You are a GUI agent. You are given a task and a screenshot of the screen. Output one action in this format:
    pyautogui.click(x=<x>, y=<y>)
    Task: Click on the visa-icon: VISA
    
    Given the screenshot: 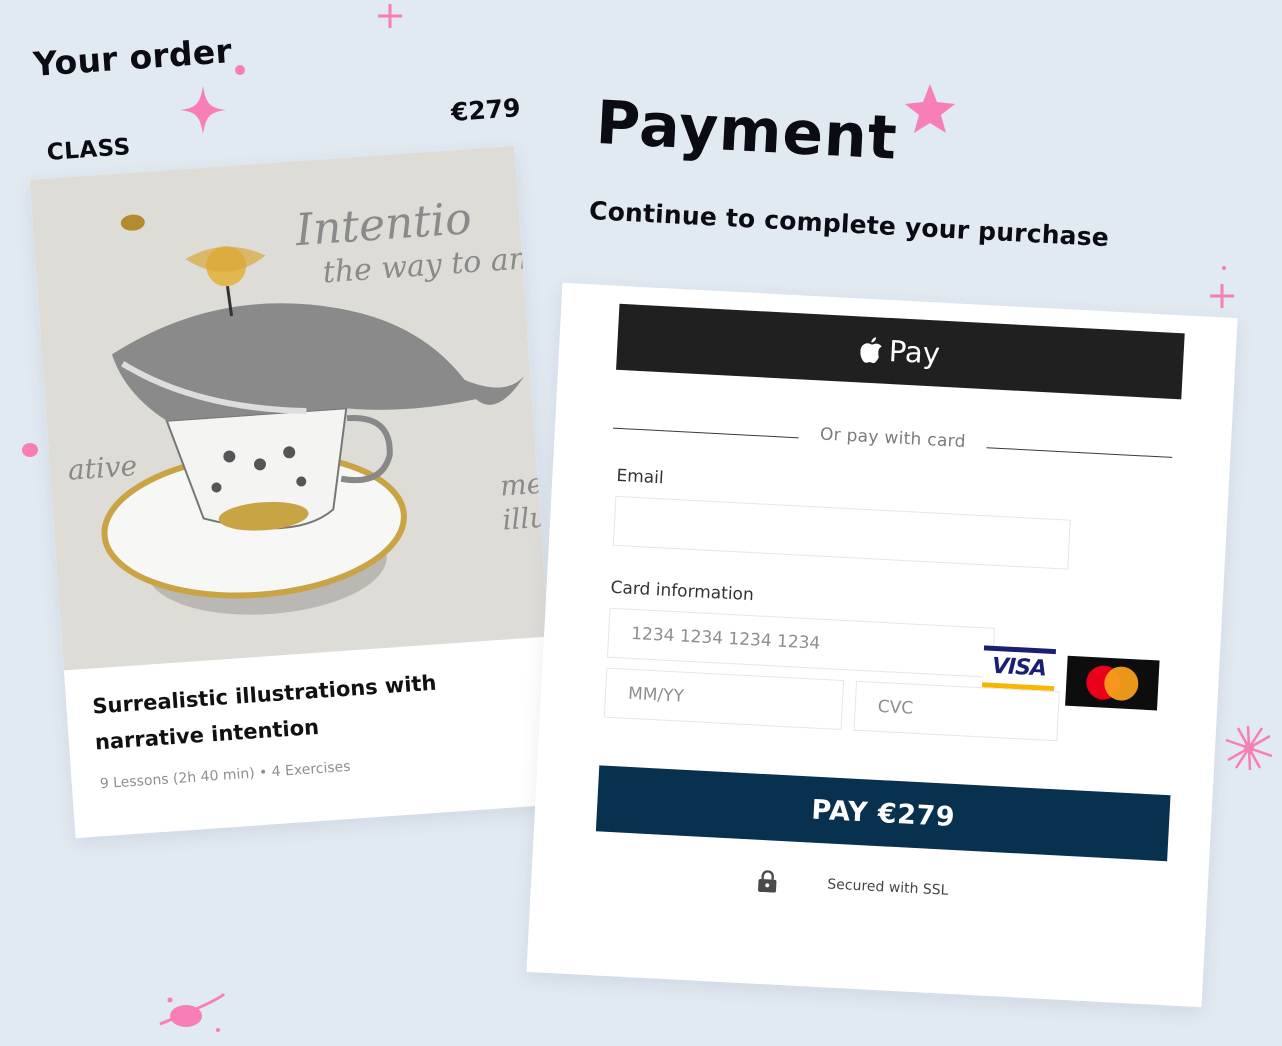 What is the action you would take?
    pyautogui.click(x=1019, y=668)
    